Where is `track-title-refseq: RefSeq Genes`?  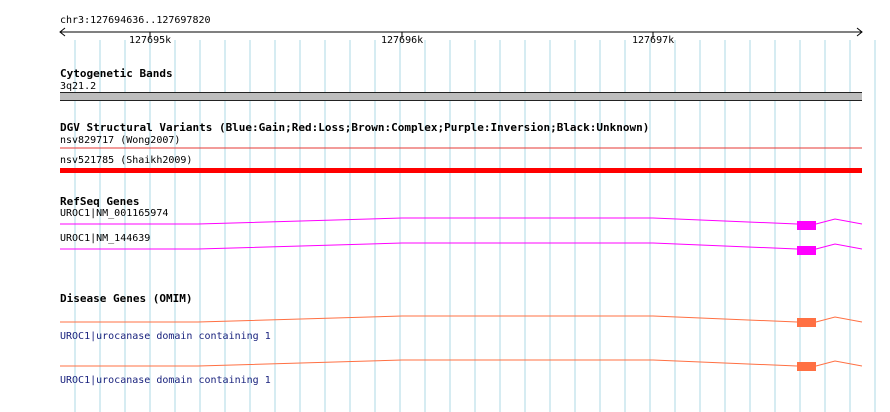 track-title-refseq: RefSeq Genes is located at coordinates (100, 201).